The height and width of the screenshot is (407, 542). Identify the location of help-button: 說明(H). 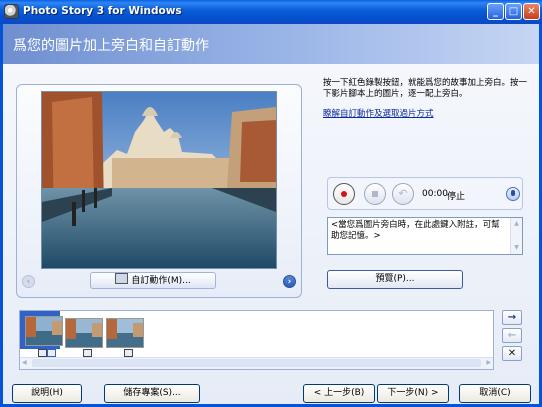
(47, 393).